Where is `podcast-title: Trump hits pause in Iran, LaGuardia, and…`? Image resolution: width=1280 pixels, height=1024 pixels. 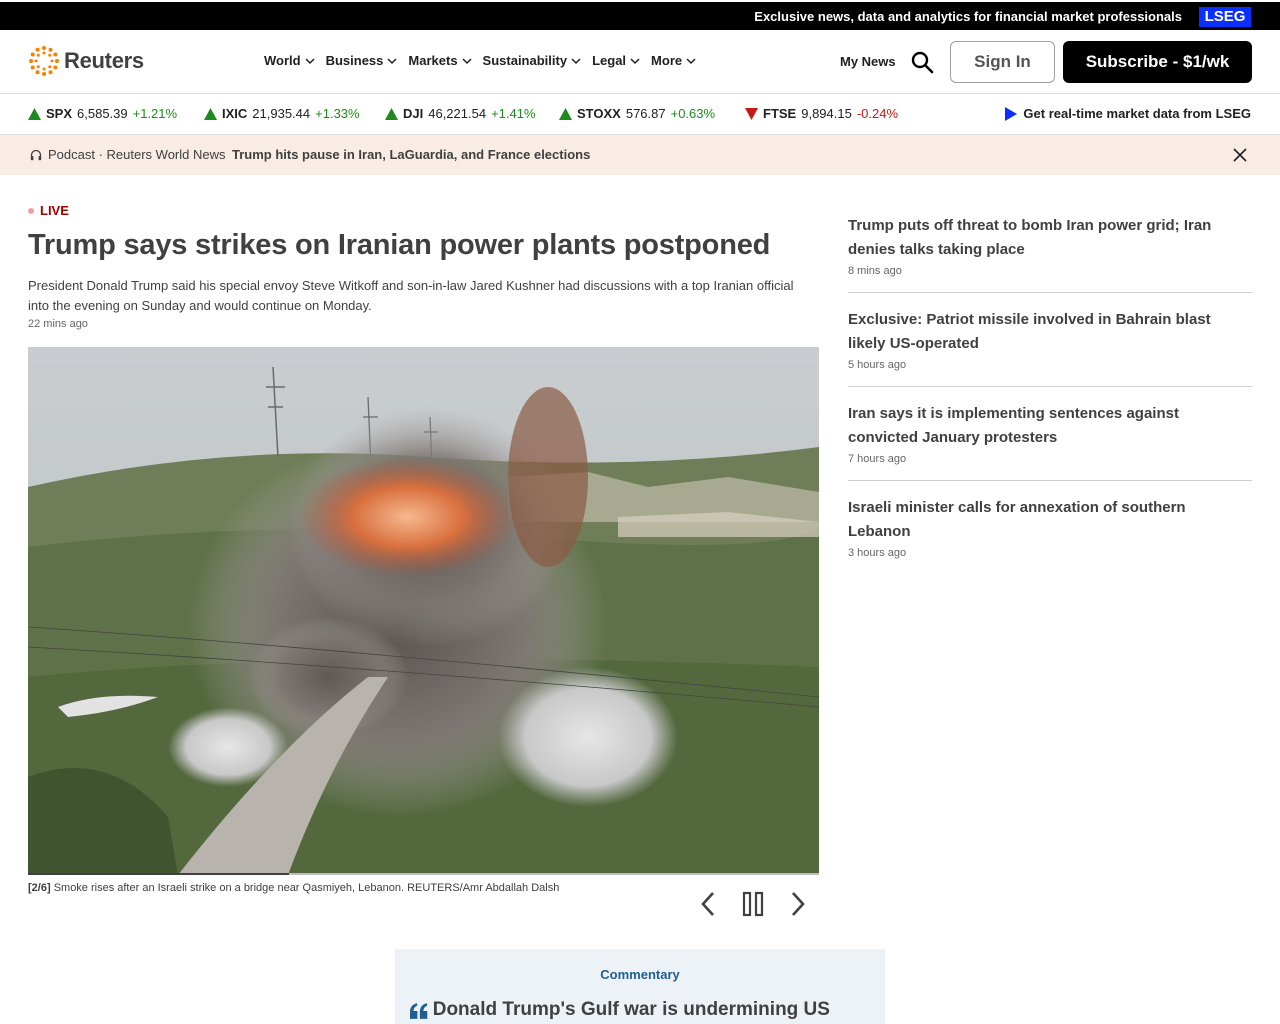
podcast-title: Trump hits pause in Iran, LaGuardia, and… is located at coordinates (411, 154).